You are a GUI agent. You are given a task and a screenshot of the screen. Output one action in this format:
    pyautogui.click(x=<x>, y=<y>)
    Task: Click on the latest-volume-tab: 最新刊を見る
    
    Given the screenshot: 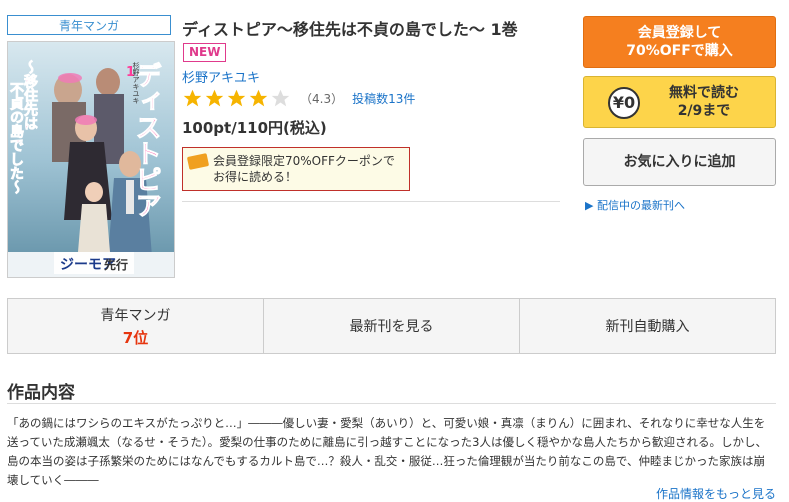 What is the action you would take?
    pyautogui.click(x=392, y=326)
    